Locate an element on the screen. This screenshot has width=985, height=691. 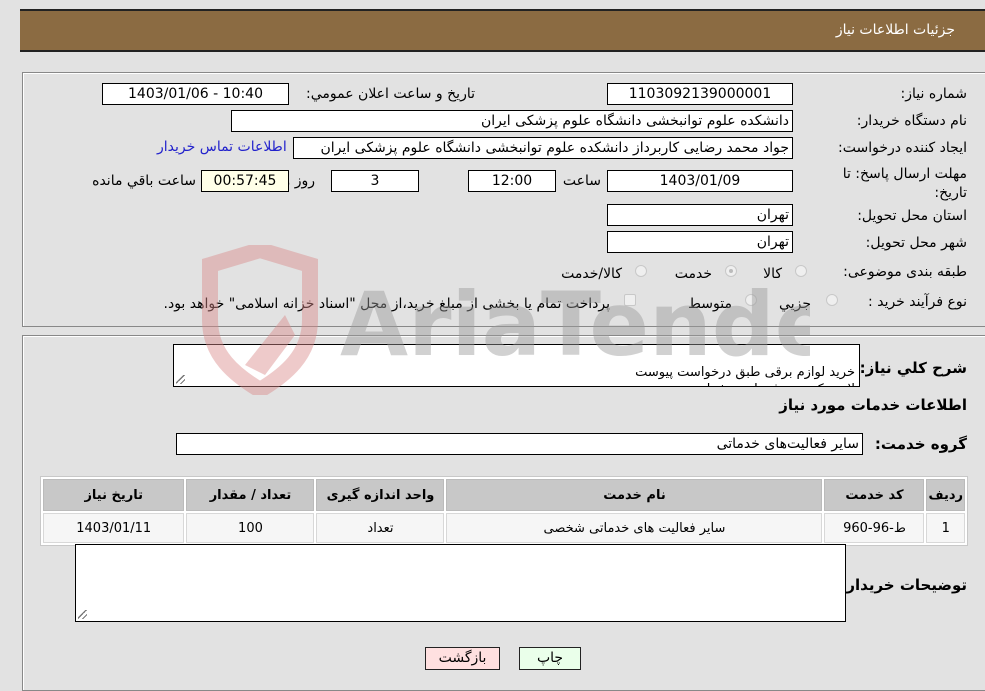
cell-service-code: ط-96-960 is located at coordinates (874, 528).